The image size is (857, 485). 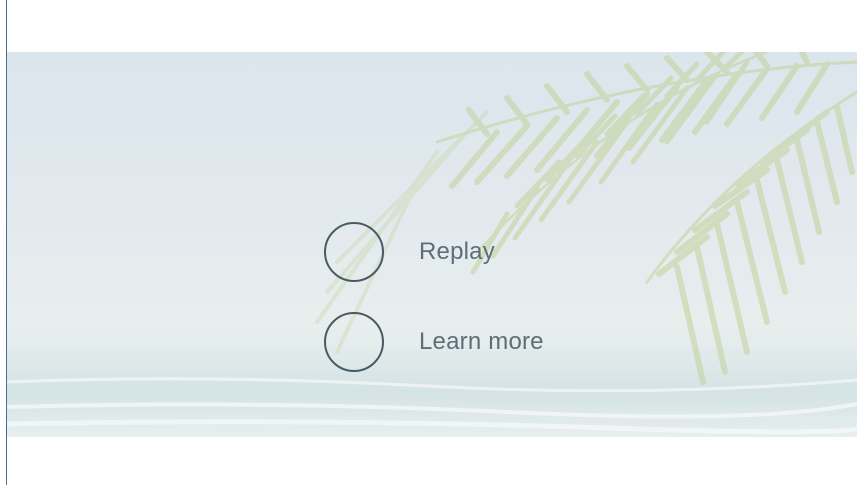 I want to click on learn-more-option: Learn more, so click(x=434, y=342).